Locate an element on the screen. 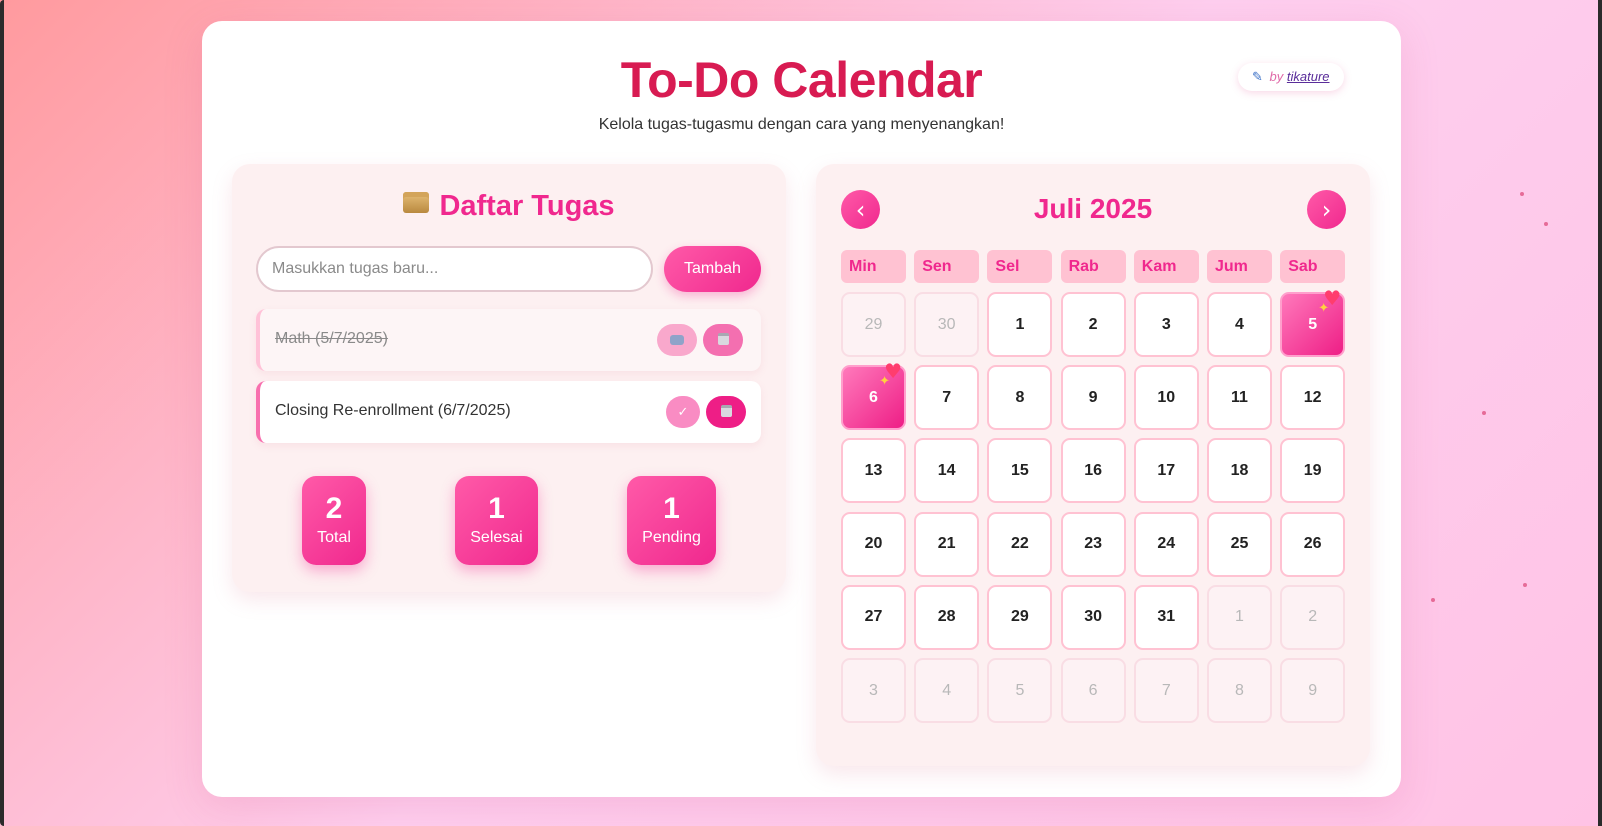 This screenshot has width=1602, height=826. complete-task-button: ✓ is located at coordinates (683, 412).